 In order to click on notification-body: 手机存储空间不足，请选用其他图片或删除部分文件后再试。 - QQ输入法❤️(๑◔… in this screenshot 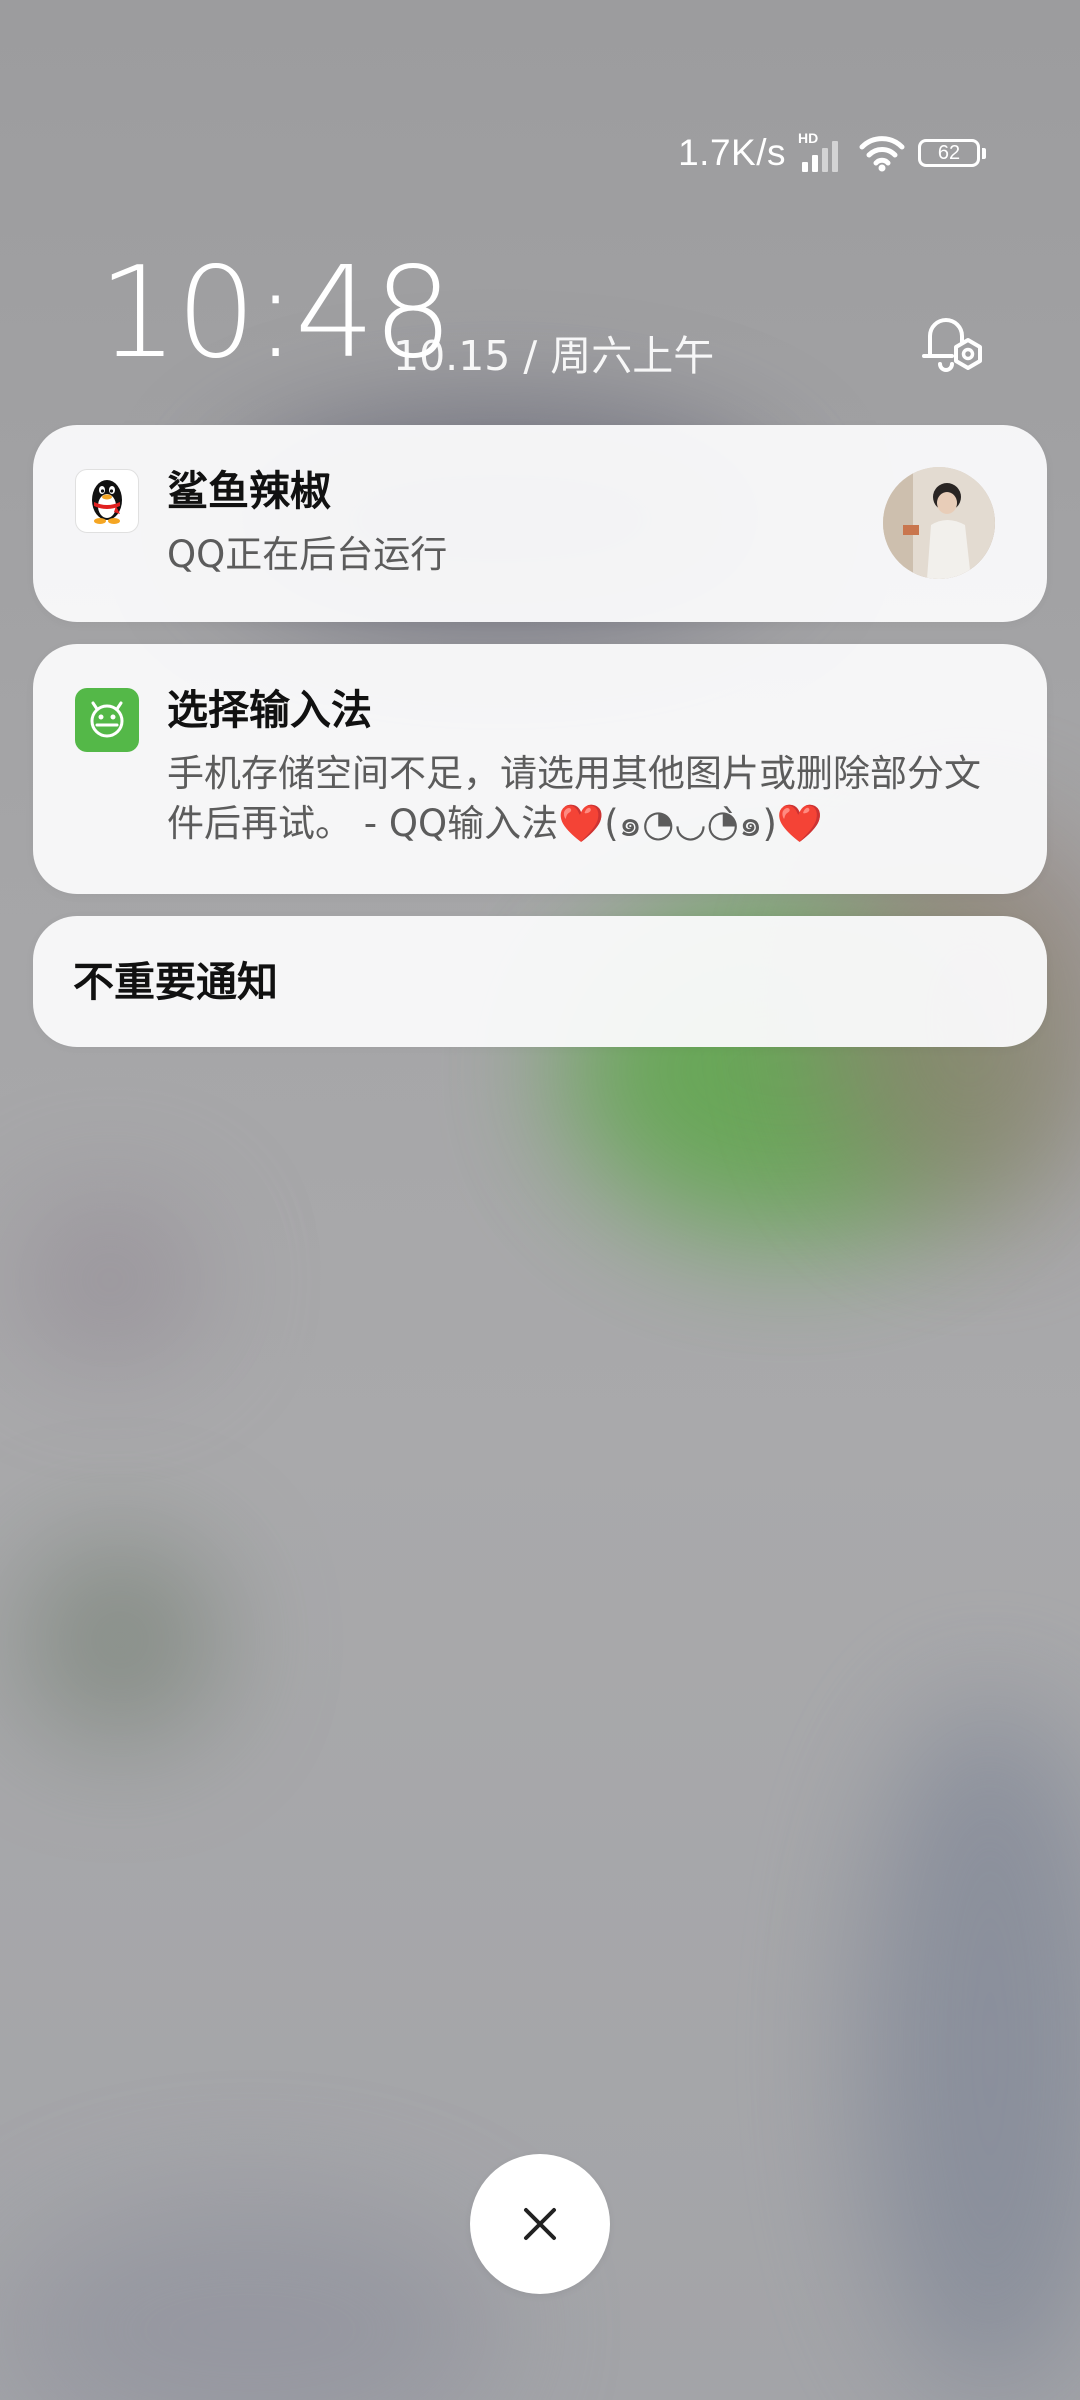, I will do `click(574, 798)`.